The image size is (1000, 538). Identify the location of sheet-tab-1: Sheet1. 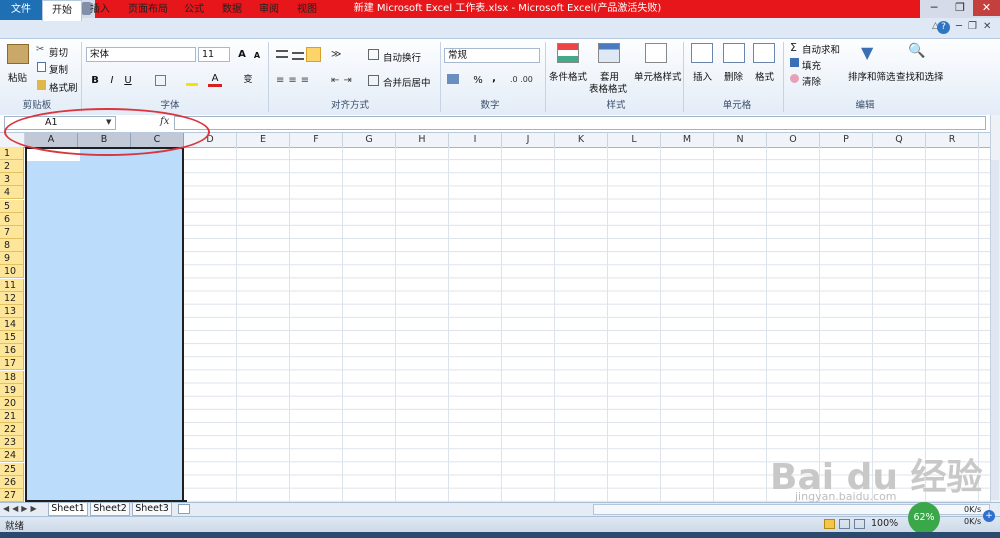
(68, 509).